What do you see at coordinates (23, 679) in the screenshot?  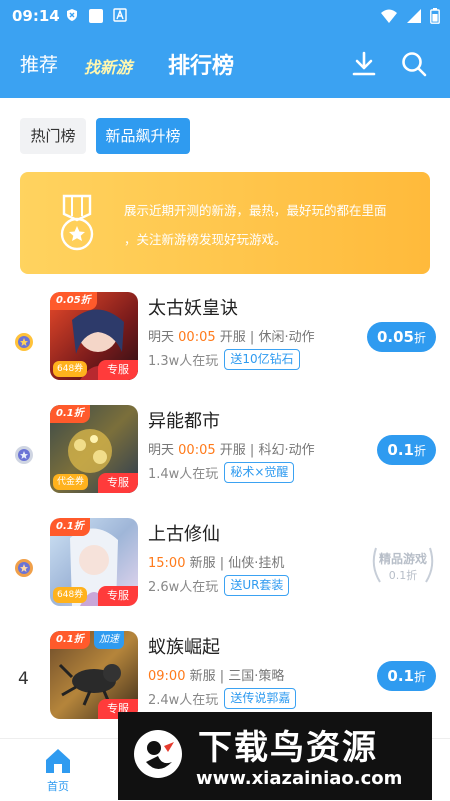 I see `rank-number: 4` at bounding box center [23, 679].